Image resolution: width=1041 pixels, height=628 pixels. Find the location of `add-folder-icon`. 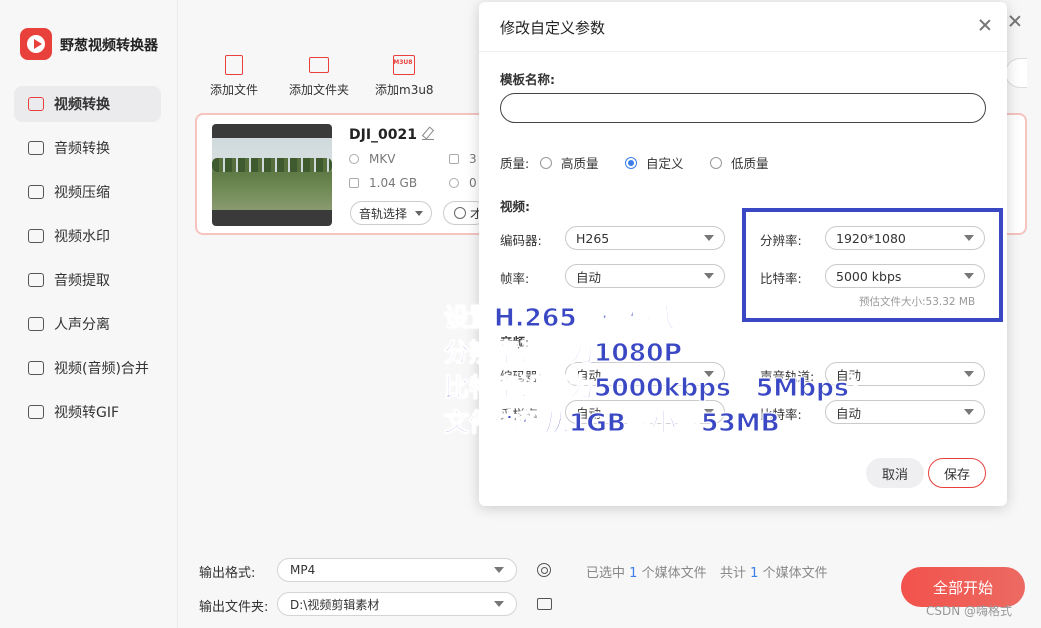

add-folder-icon is located at coordinates (319, 65).